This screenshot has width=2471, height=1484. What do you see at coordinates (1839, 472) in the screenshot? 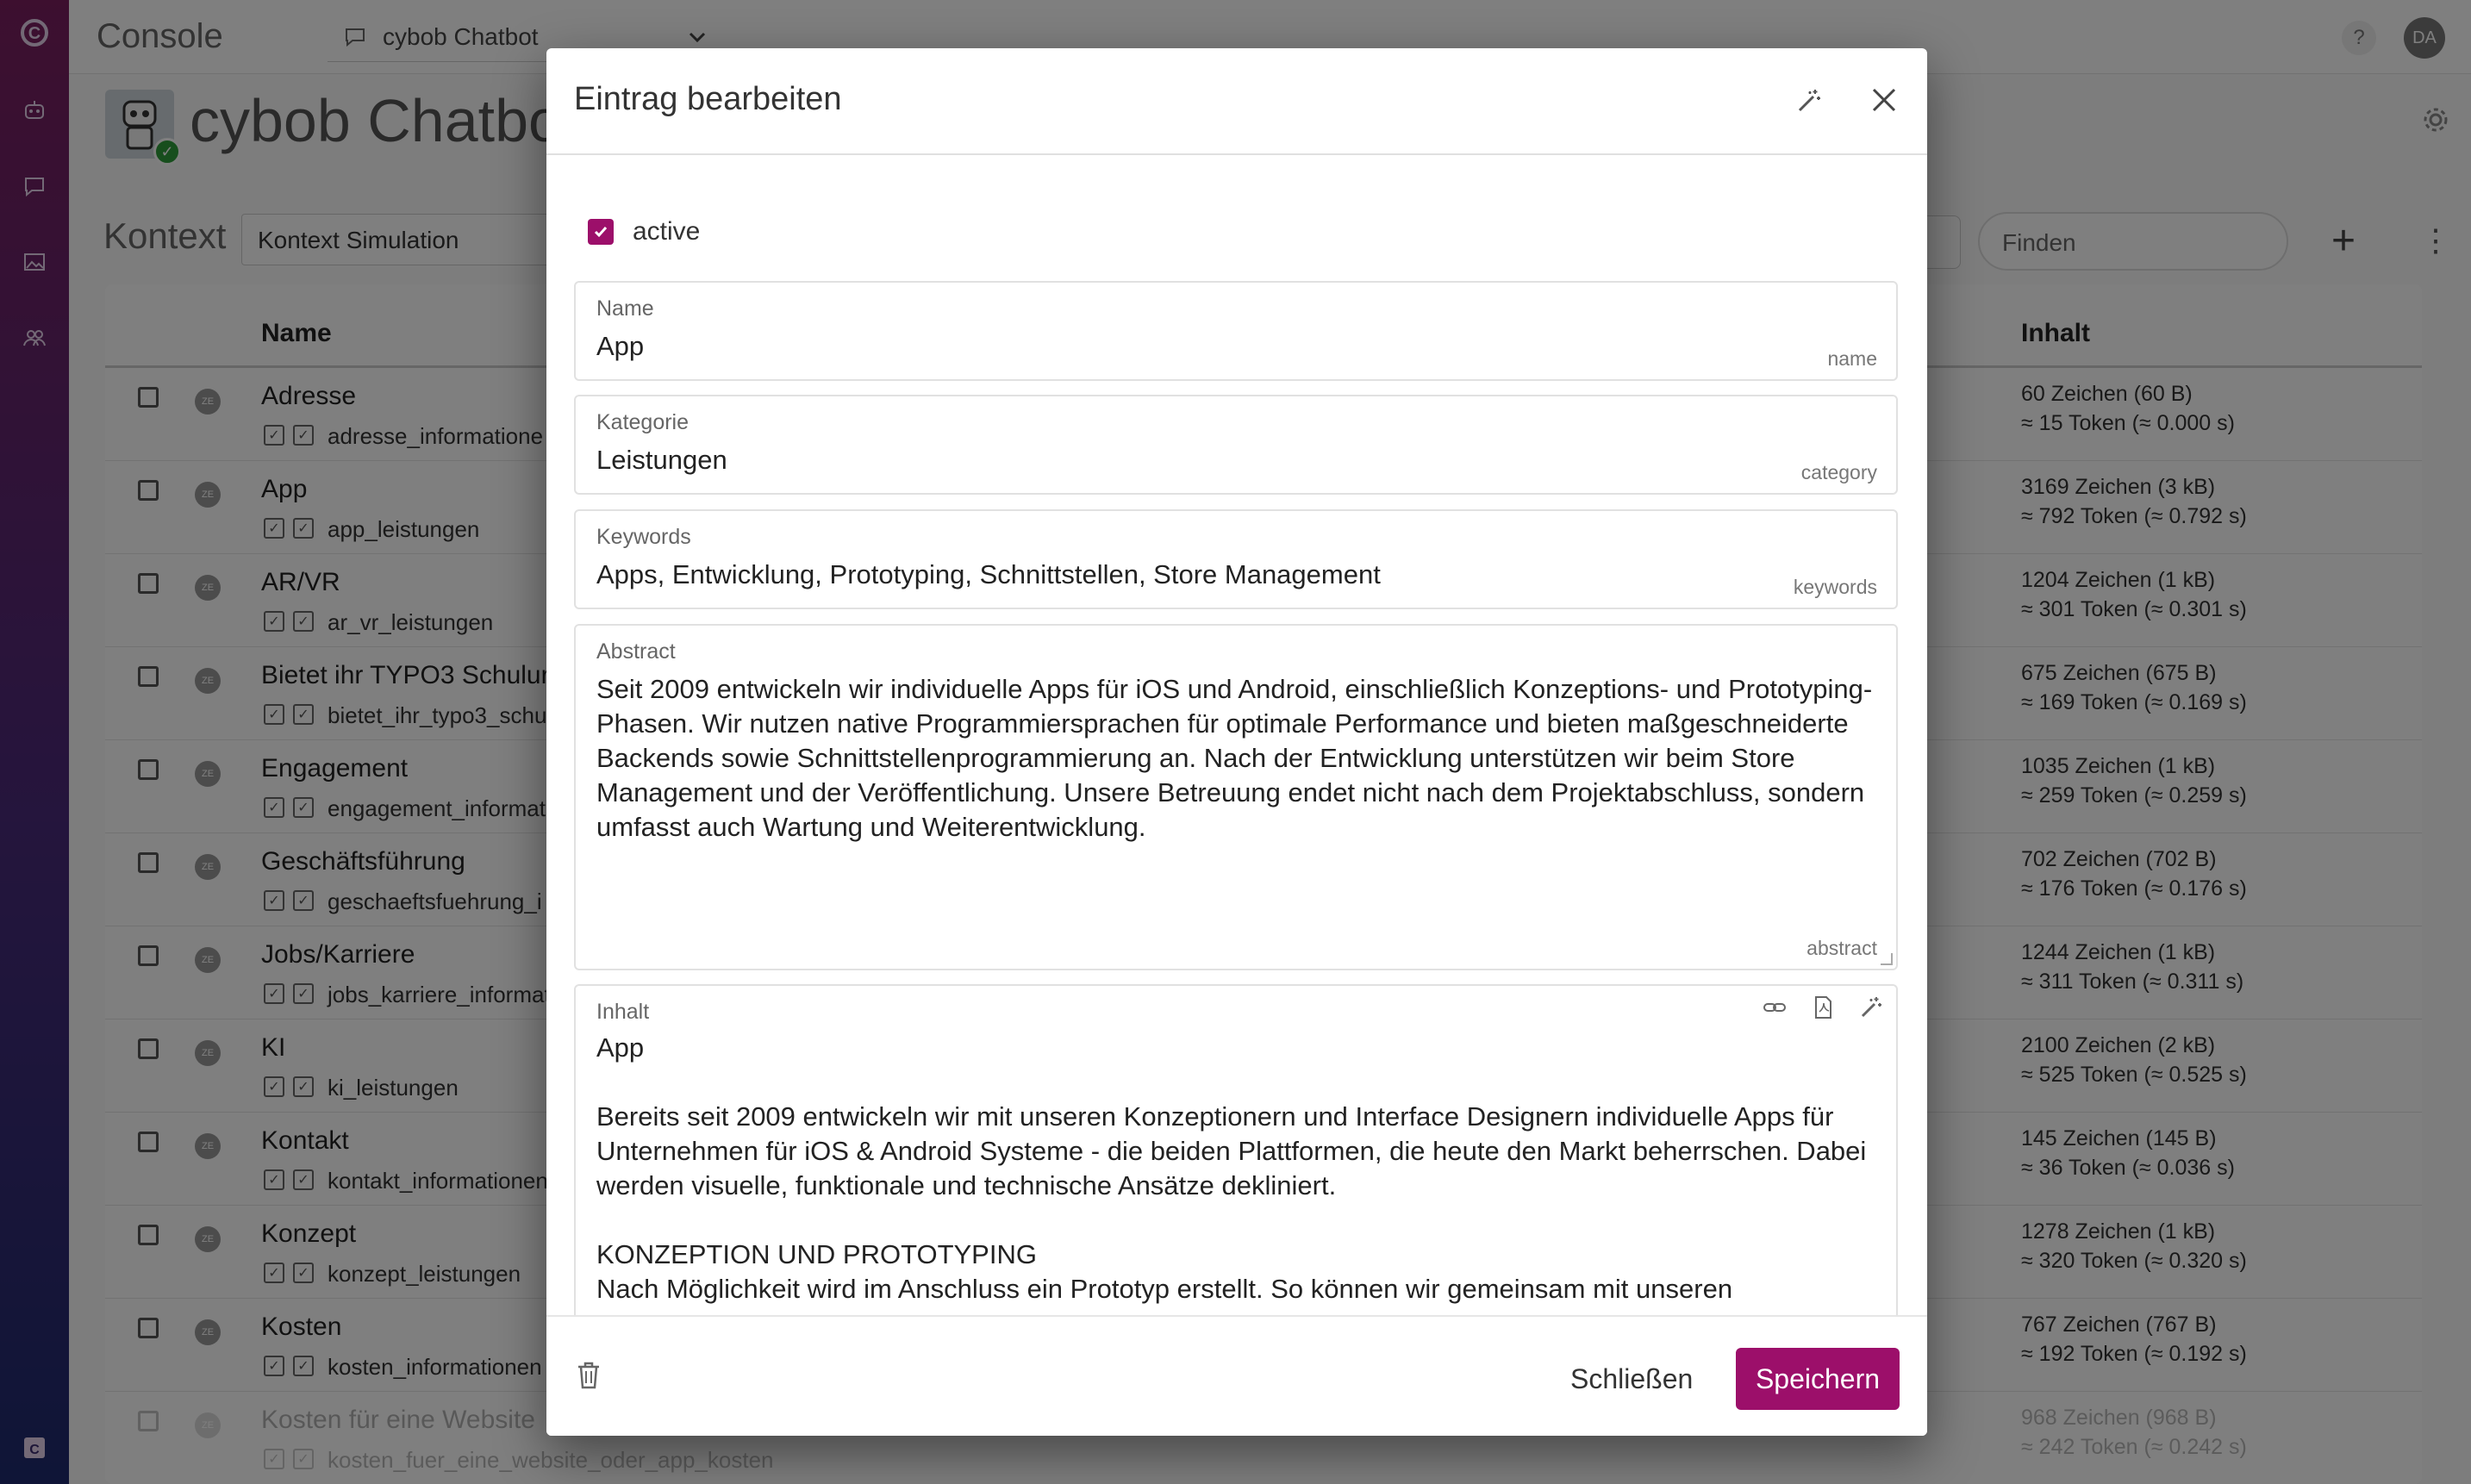
I see `category-field-hint: category` at bounding box center [1839, 472].